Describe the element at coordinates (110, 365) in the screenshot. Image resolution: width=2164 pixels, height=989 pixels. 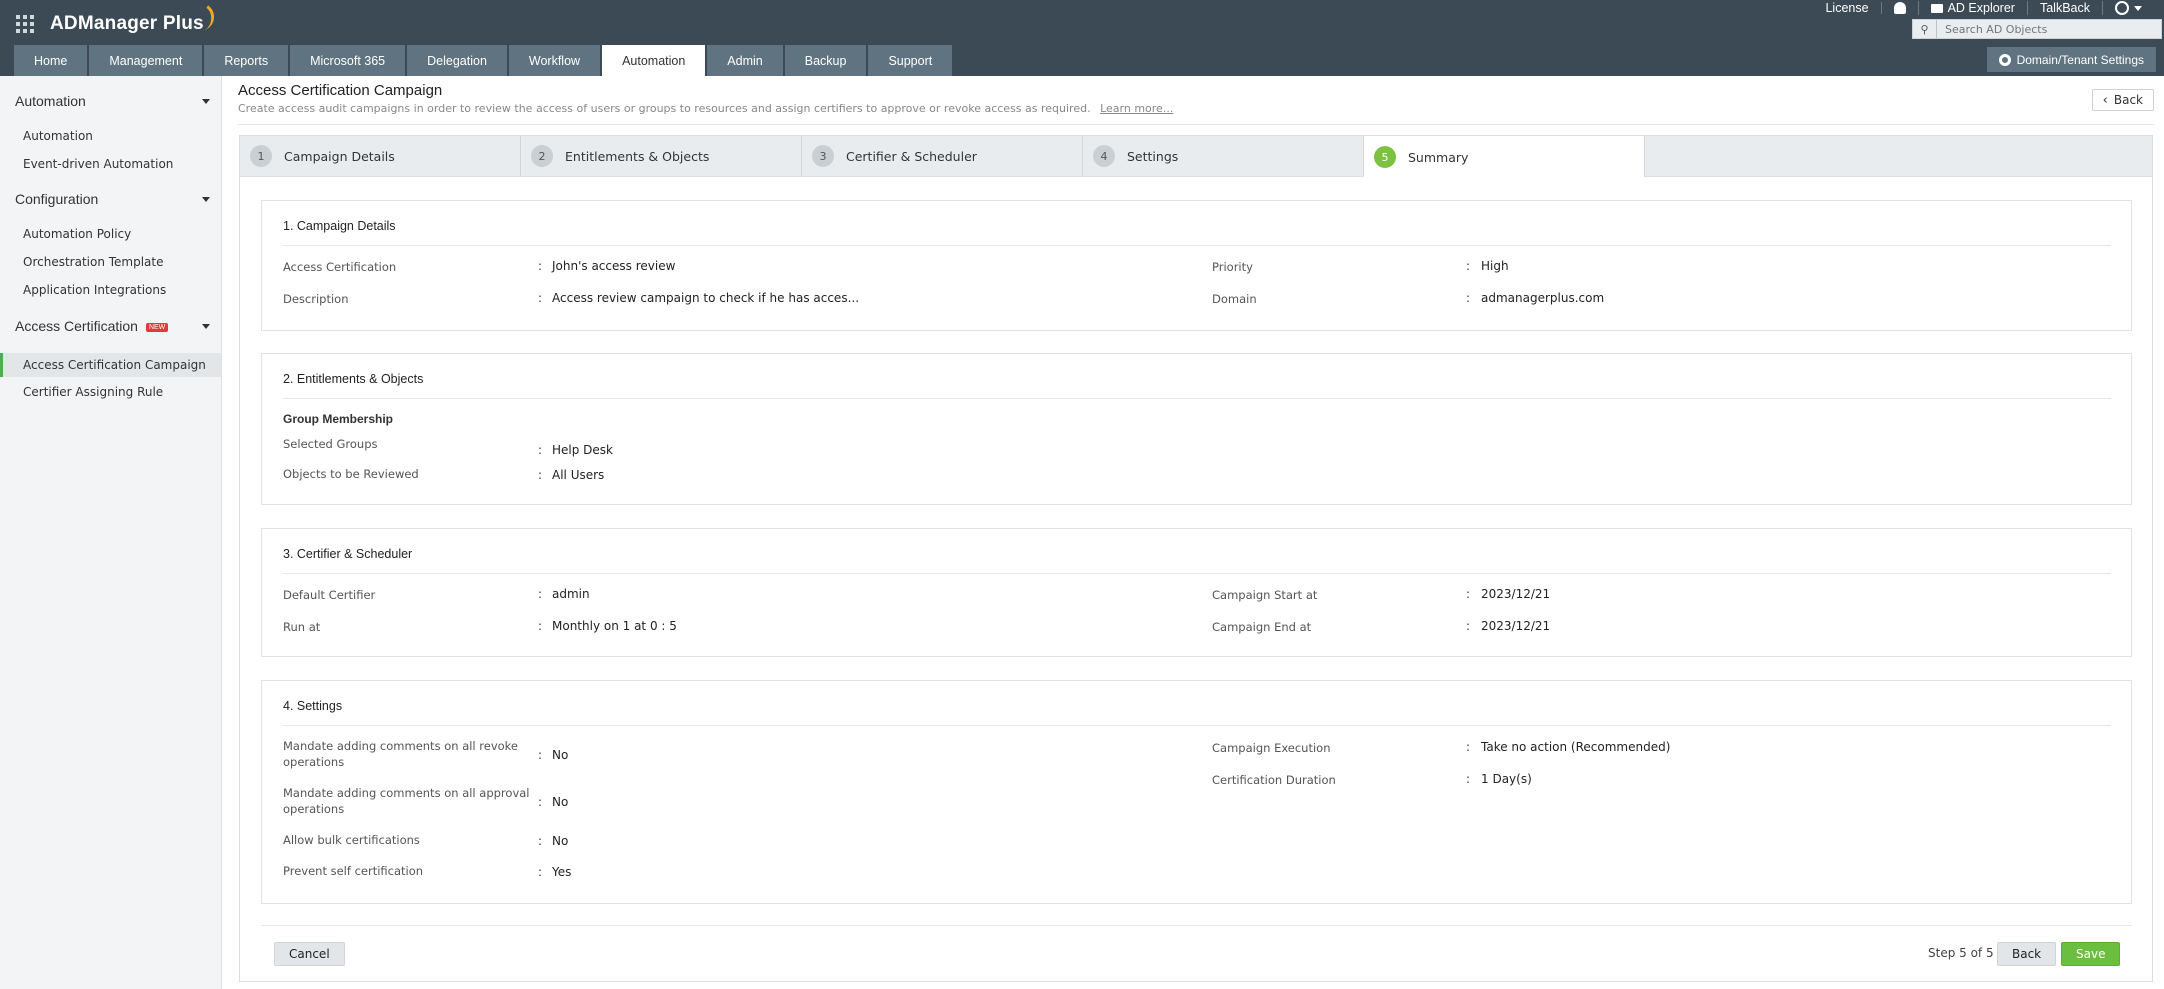
I see `sidebar-item-access-certification-campaign: Access Certification Campaign` at that location.